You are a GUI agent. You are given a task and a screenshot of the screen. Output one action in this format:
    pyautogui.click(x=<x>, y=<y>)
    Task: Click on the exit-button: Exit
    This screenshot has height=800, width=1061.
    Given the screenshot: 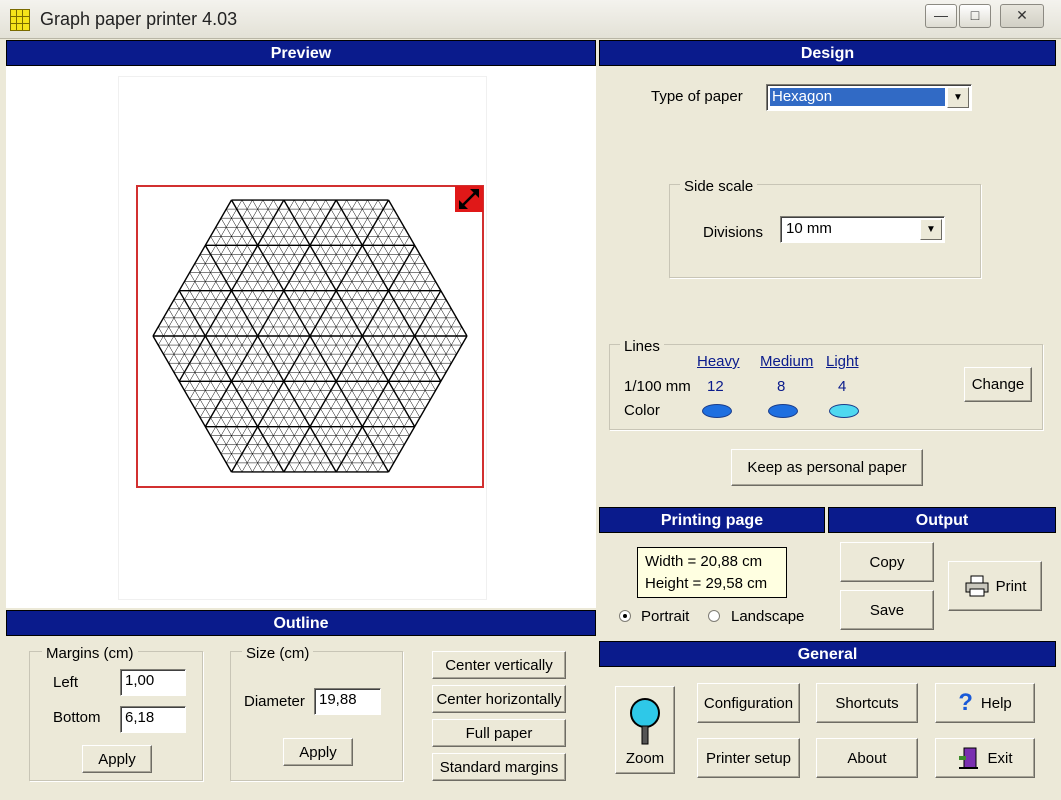 What is the action you would take?
    pyautogui.click(x=985, y=758)
    